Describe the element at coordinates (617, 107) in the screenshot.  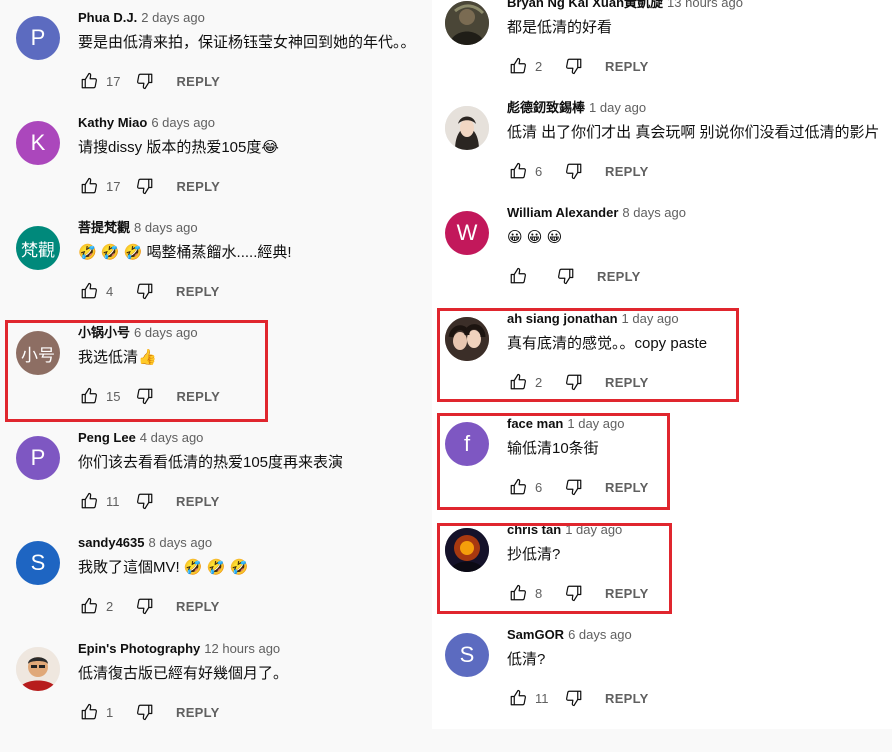
I see `comment-timestamp: 1 day ago` at that location.